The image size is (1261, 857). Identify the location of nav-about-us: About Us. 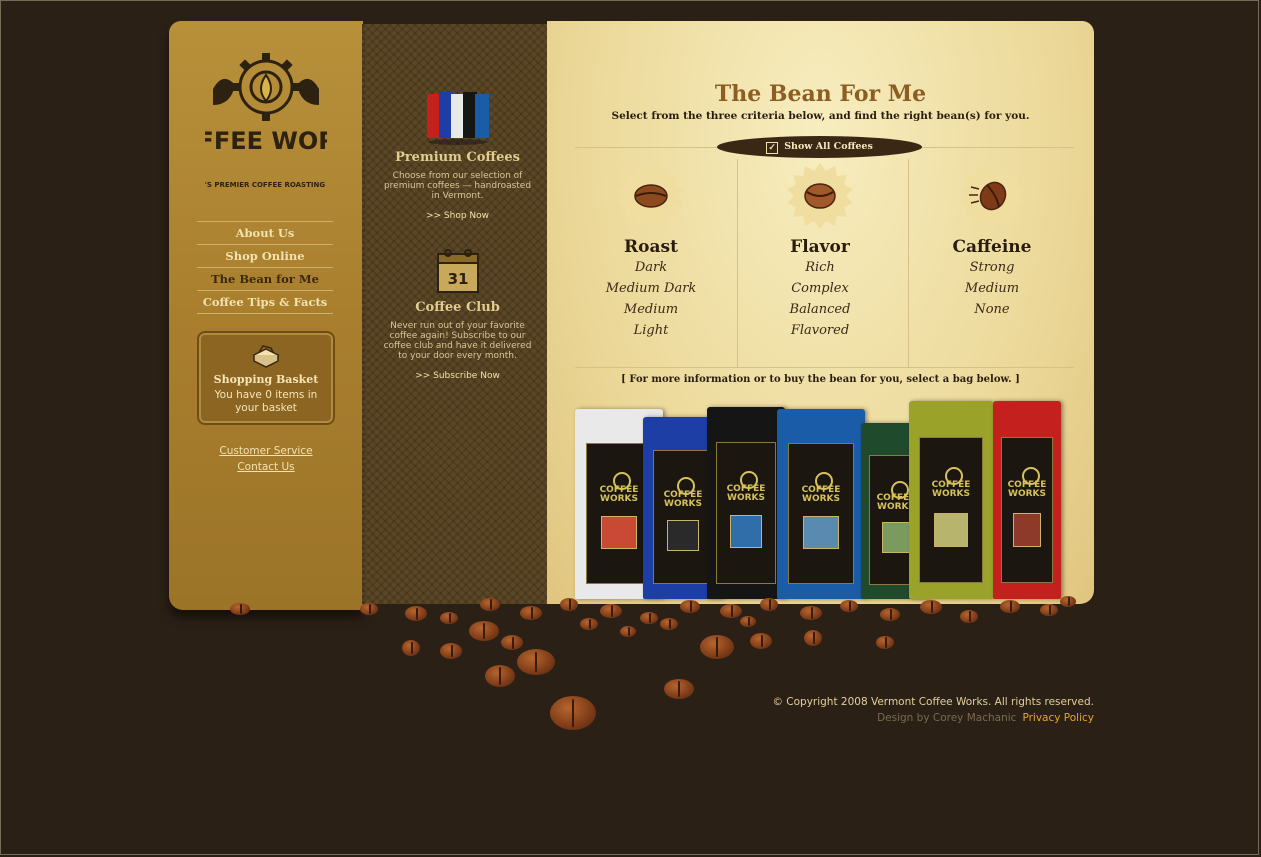
(265, 232).